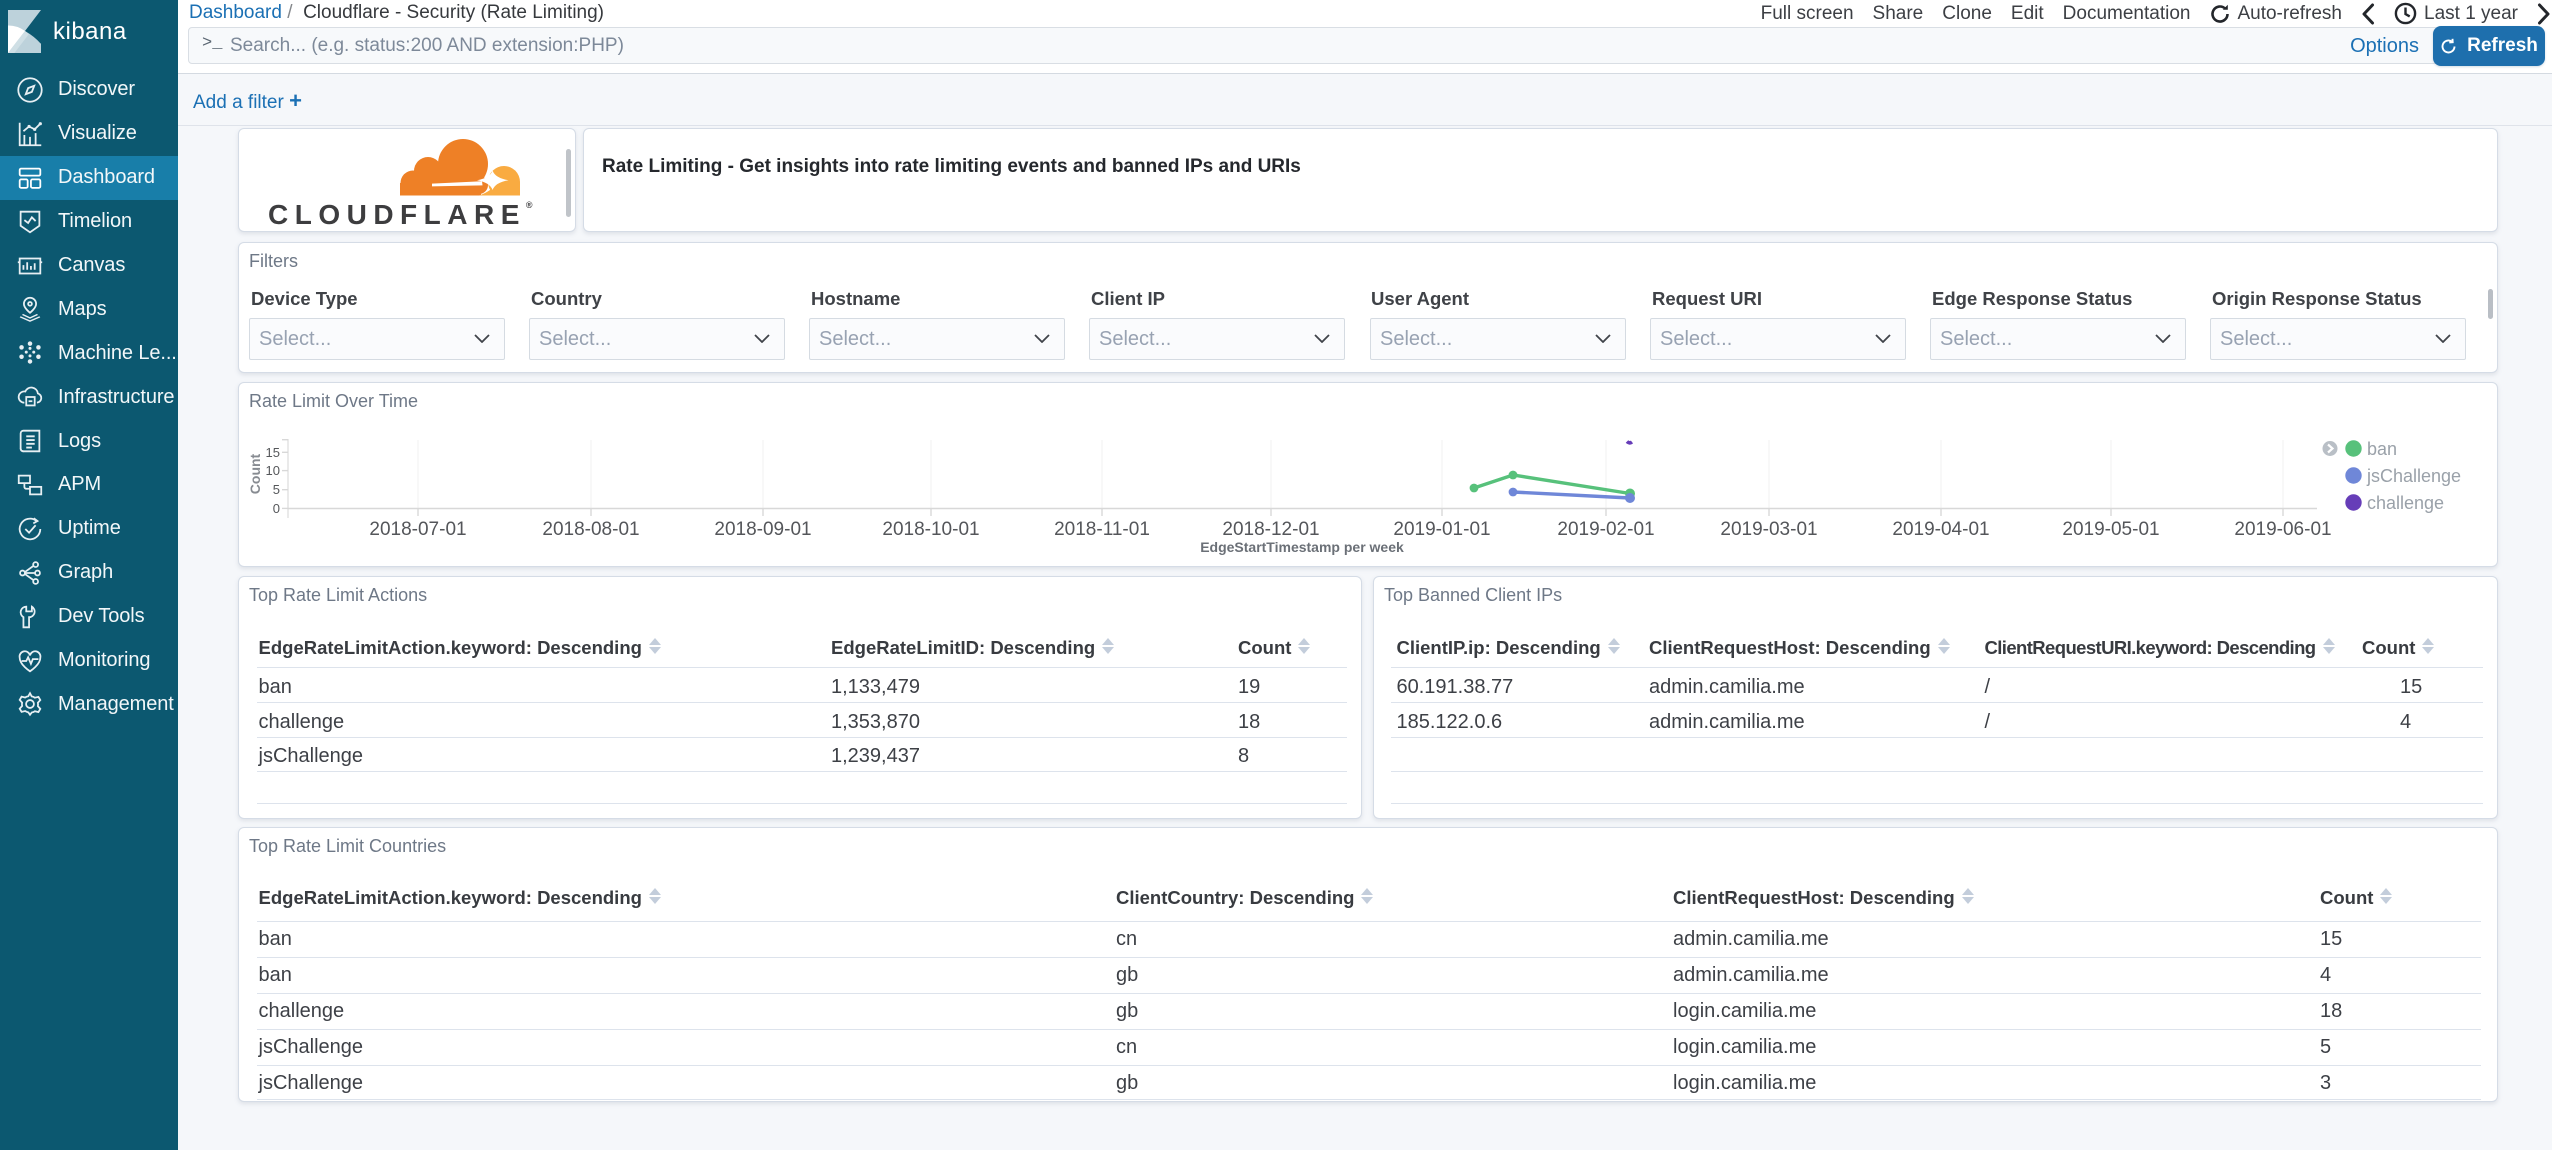  I want to click on svg-text: 2019-02-01, so click(1605, 529).